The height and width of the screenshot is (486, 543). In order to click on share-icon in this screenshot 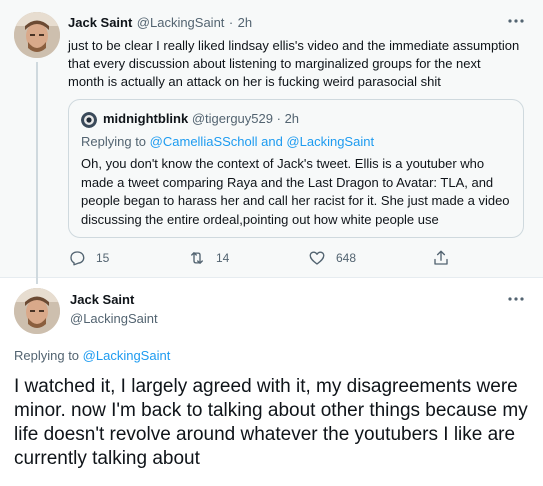, I will do `click(441, 258)`.